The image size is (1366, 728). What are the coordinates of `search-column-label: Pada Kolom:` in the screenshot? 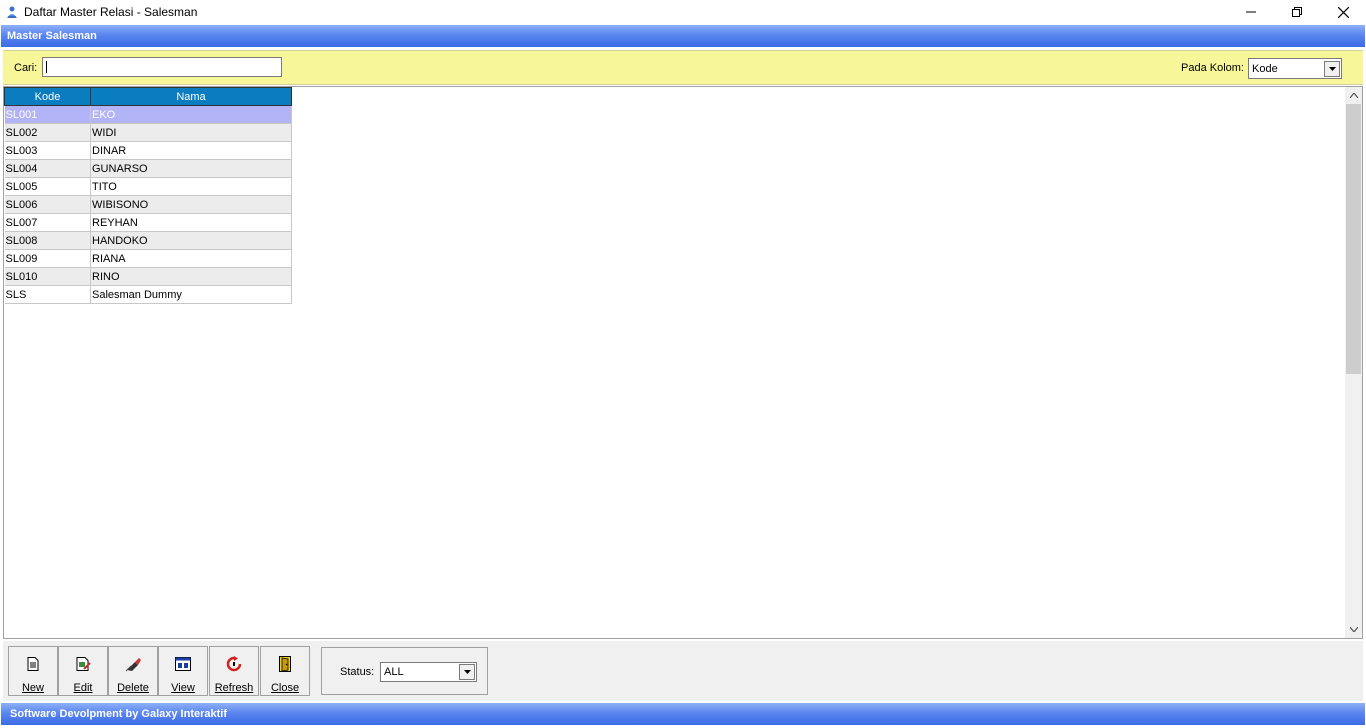 It's located at (1212, 68).